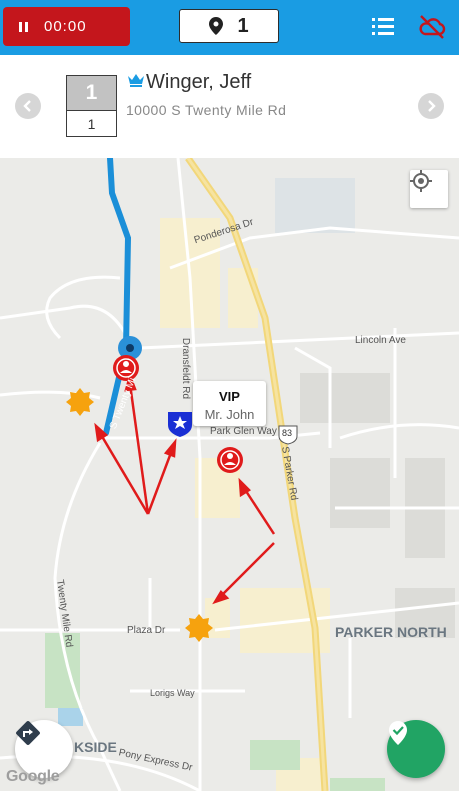 This screenshot has width=459, height=791. What do you see at coordinates (398, 733) in the screenshot?
I see `location-check-icon` at bounding box center [398, 733].